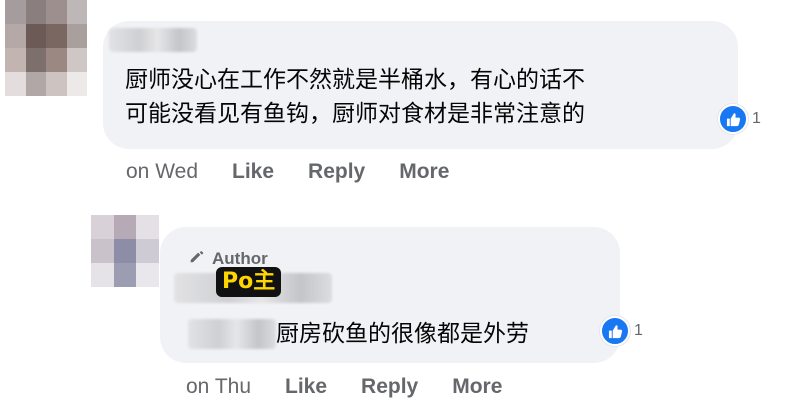 The width and height of the screenshot is (800, 412). Describe the element at coordinates (232, 334) in the screenshot. I see `reply-mention-blurred` at that location.